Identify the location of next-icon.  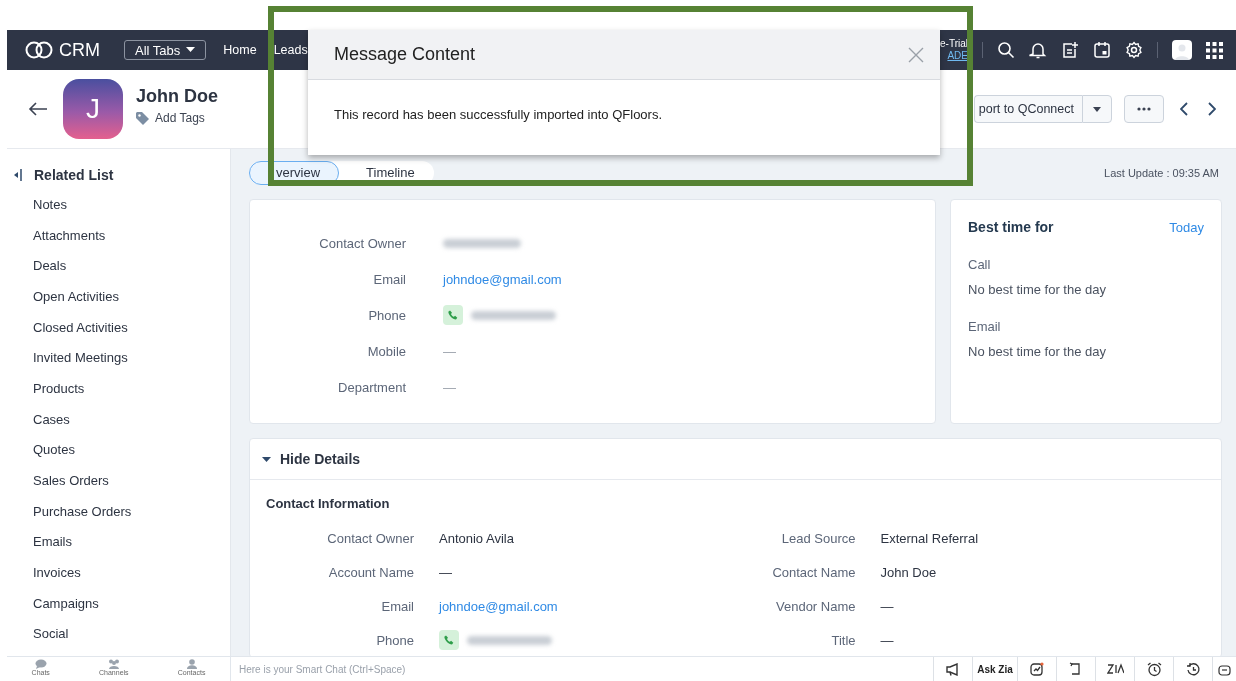
(1212, 109).